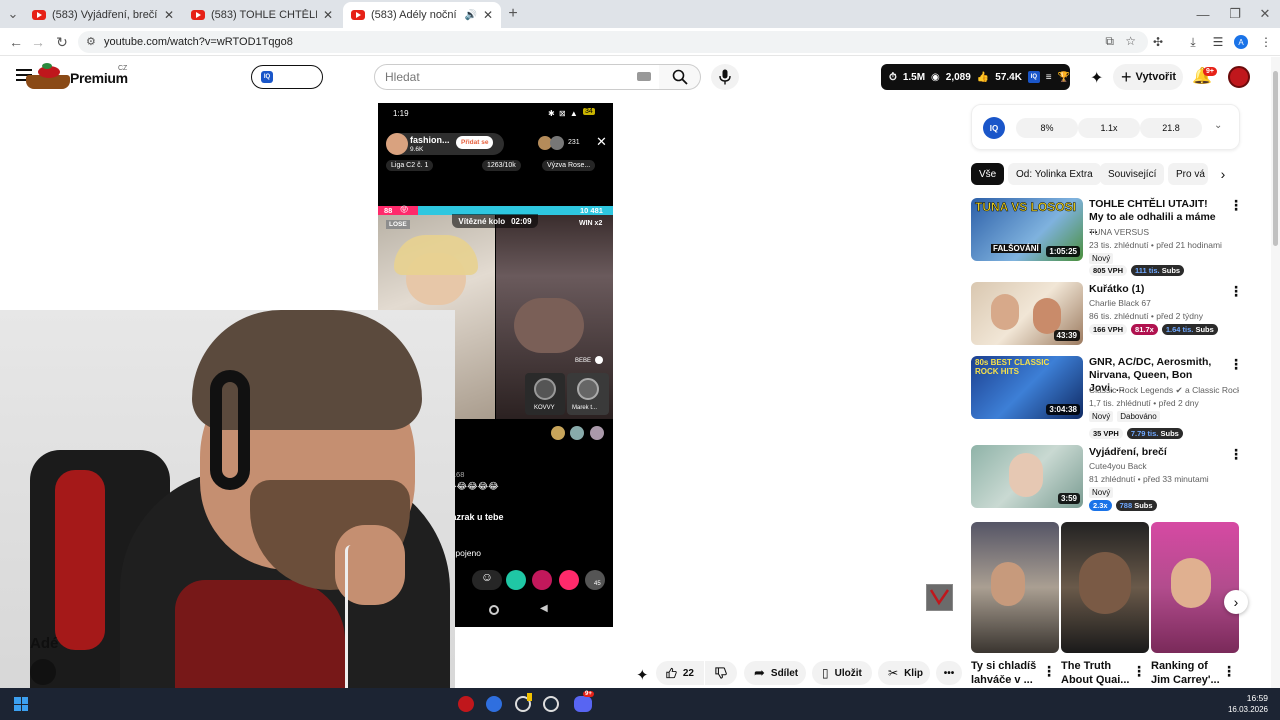 The image size is (1280, 720). I want to click on scrollbar-thumb, so click(1275, 158).